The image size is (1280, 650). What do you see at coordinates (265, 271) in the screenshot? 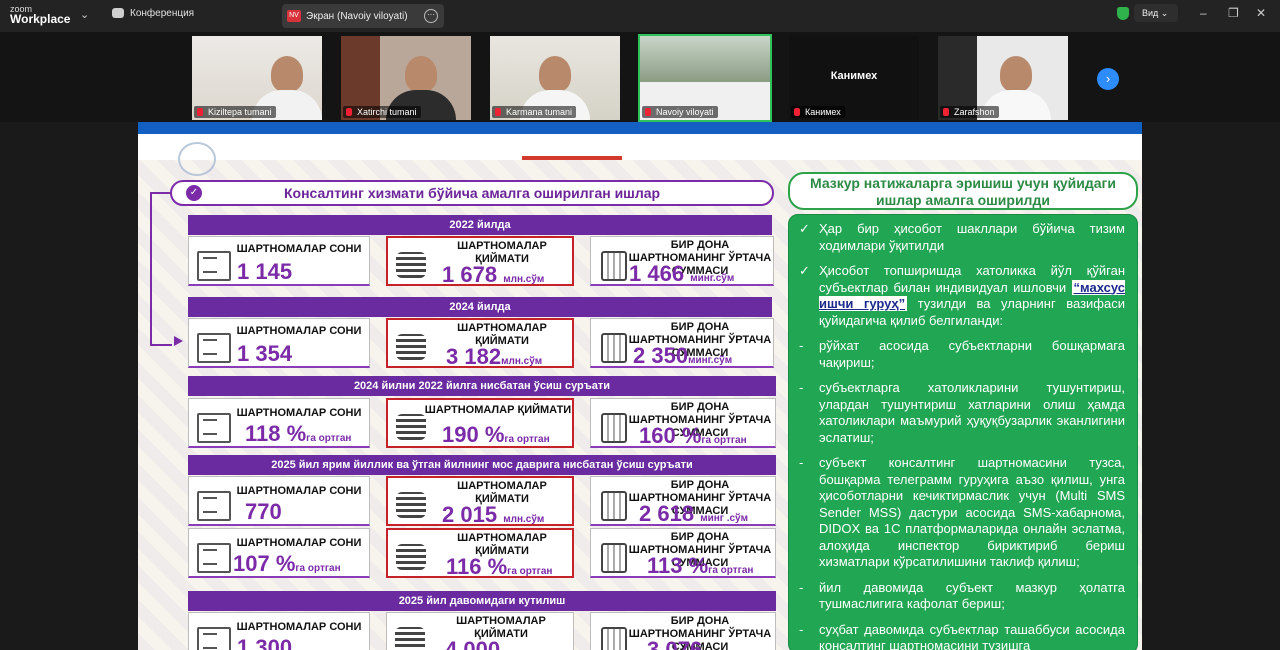
I see `stat-value: 1 145` at bounding box center [265, 271].